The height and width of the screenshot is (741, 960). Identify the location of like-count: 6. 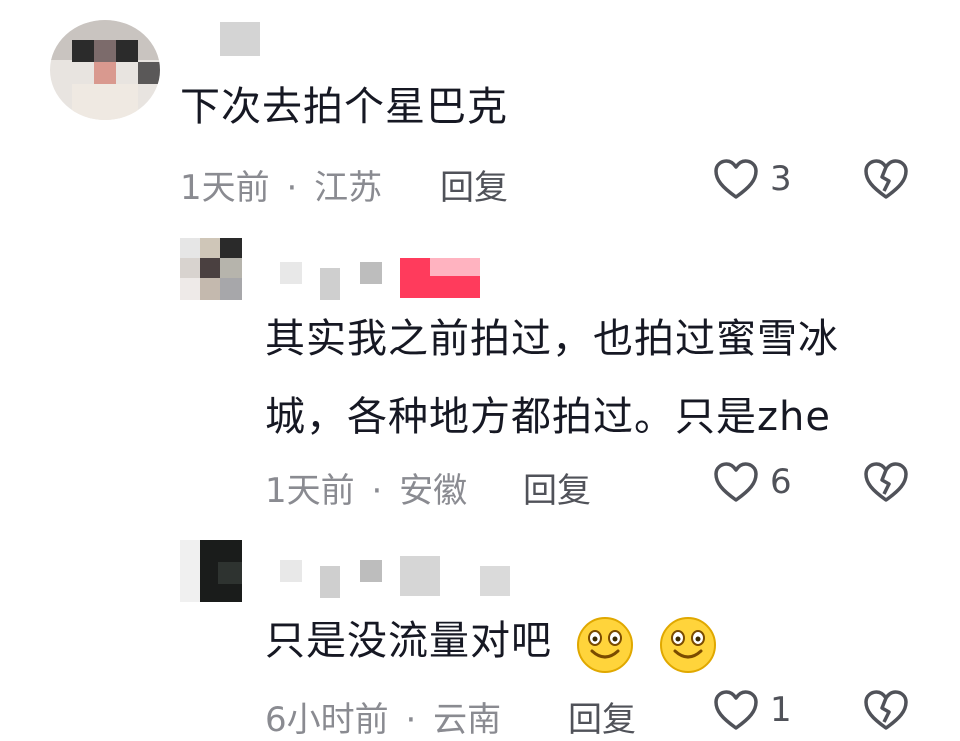
(781, 482).